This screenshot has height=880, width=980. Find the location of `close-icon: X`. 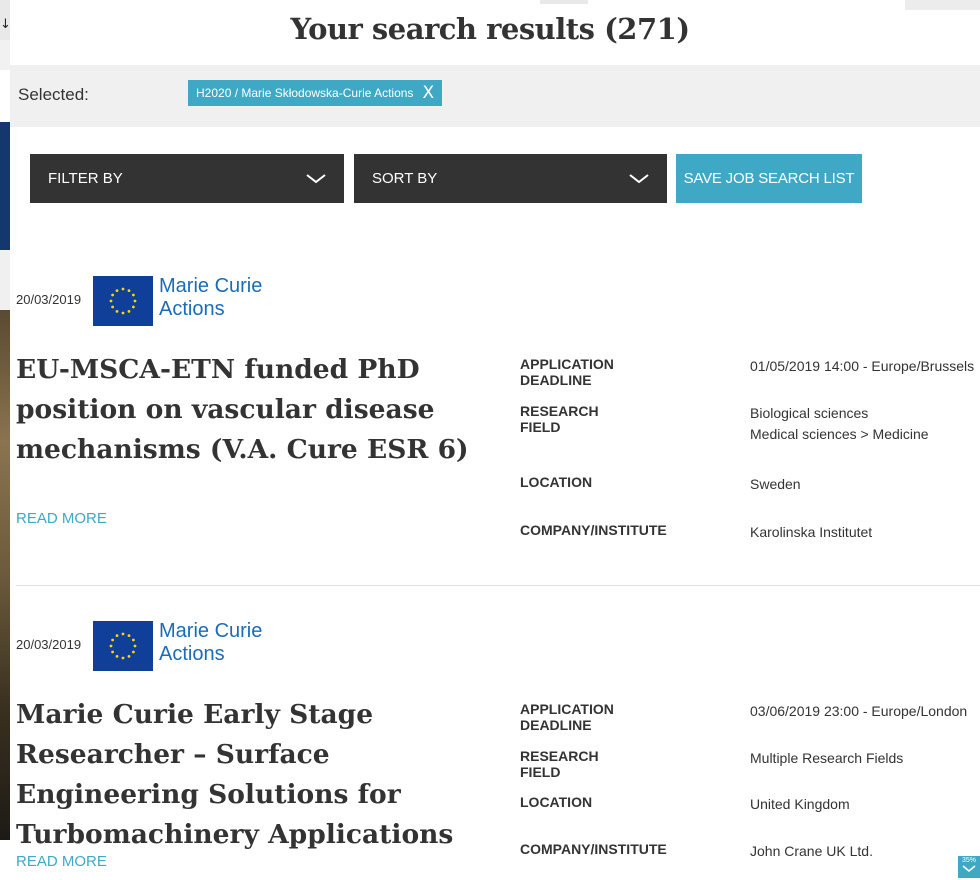

close-icon: X is located at coordinates (428, 93).